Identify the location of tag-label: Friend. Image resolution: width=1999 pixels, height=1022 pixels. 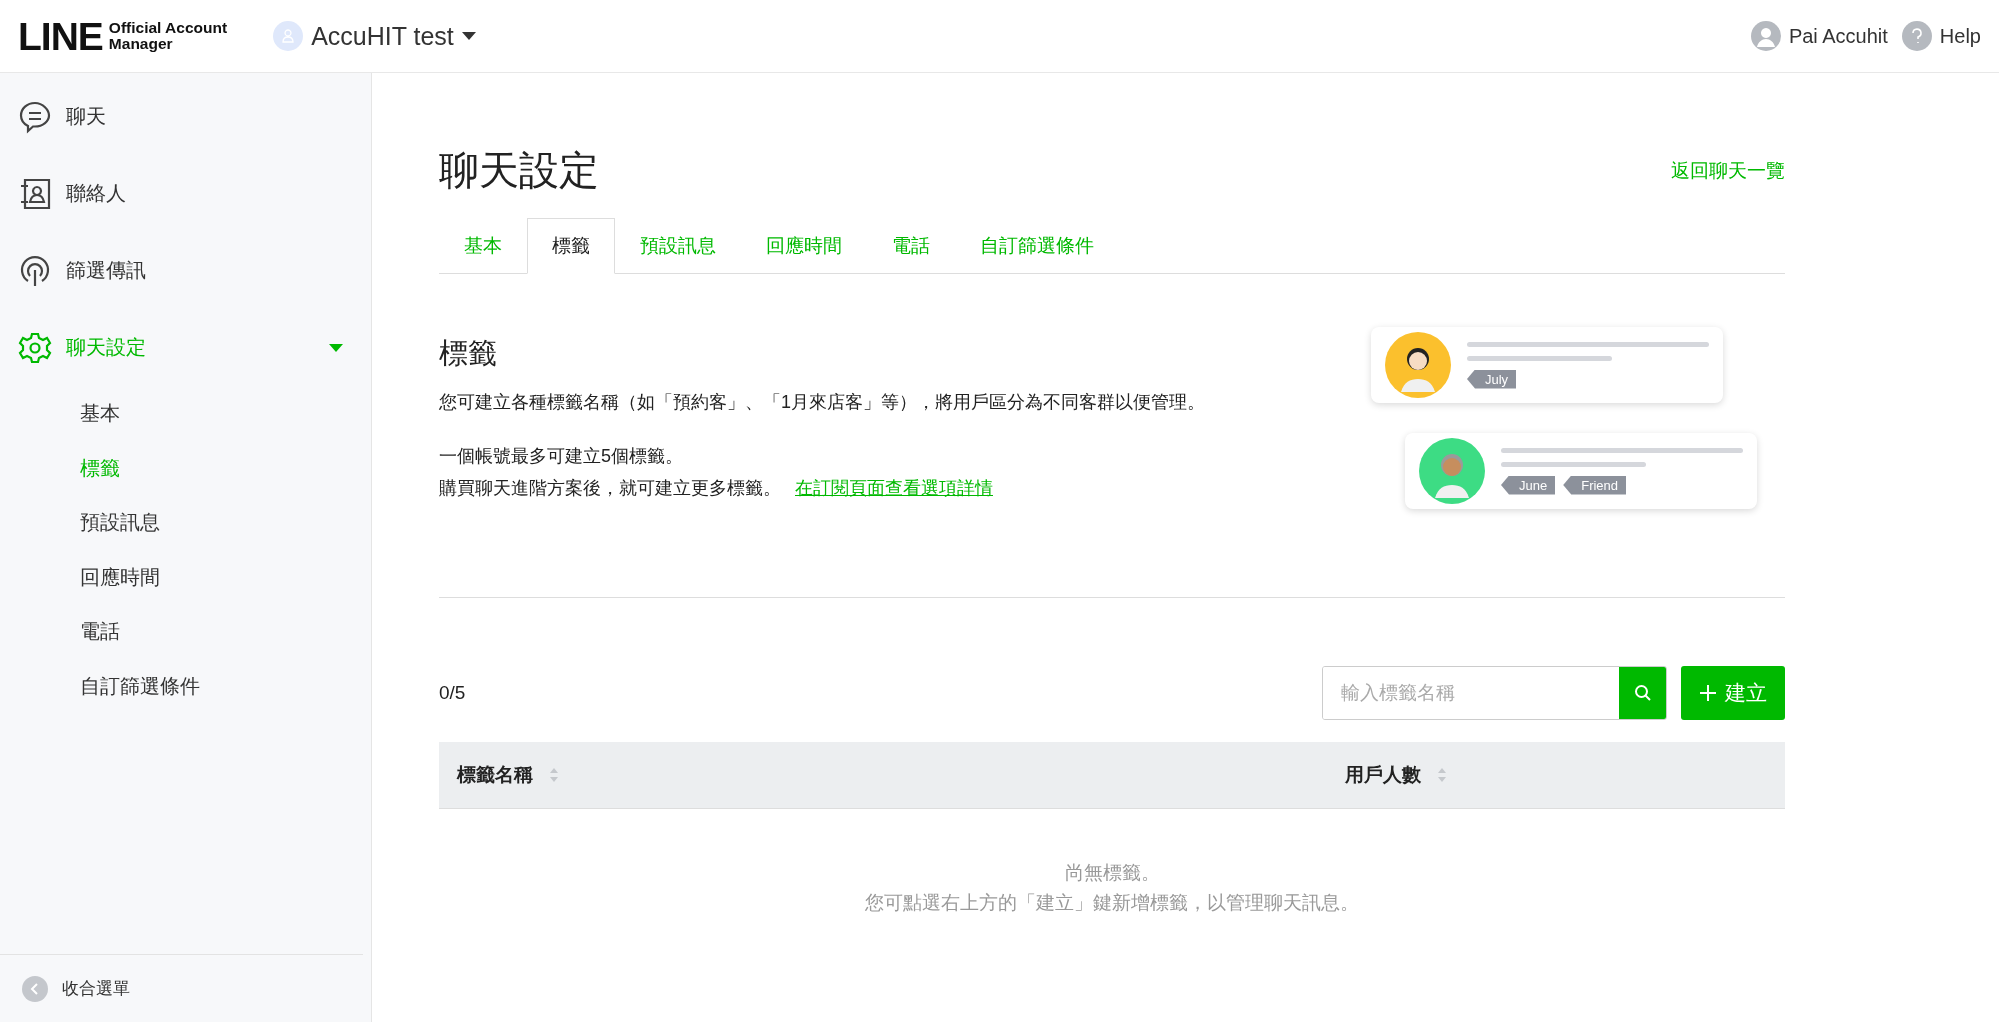
(1595, 485).